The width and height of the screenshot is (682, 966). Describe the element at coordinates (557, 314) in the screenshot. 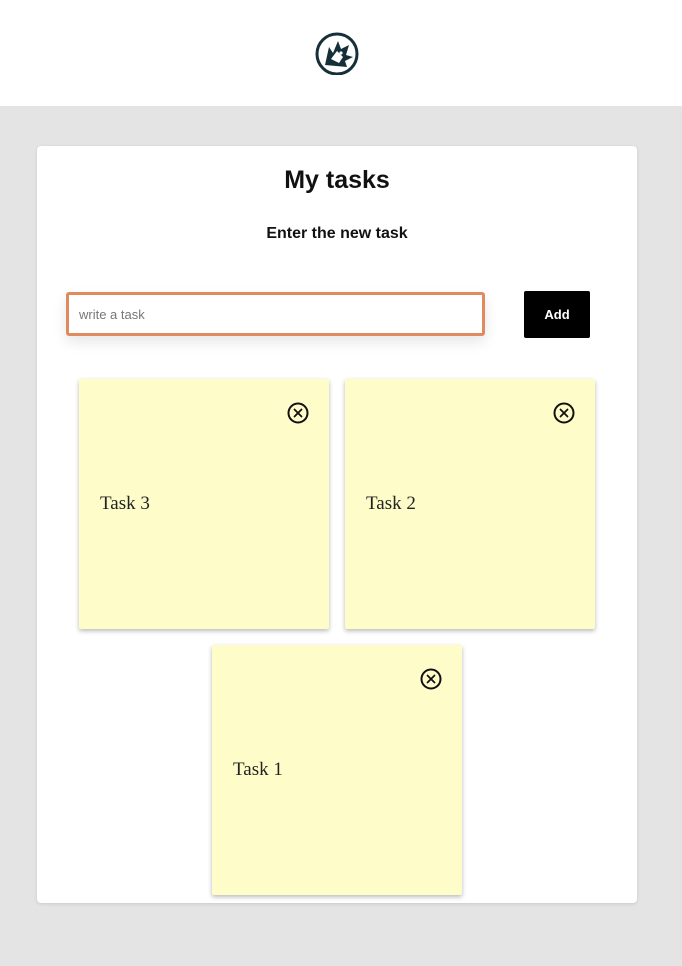

I see `add-button: Add` at that location.